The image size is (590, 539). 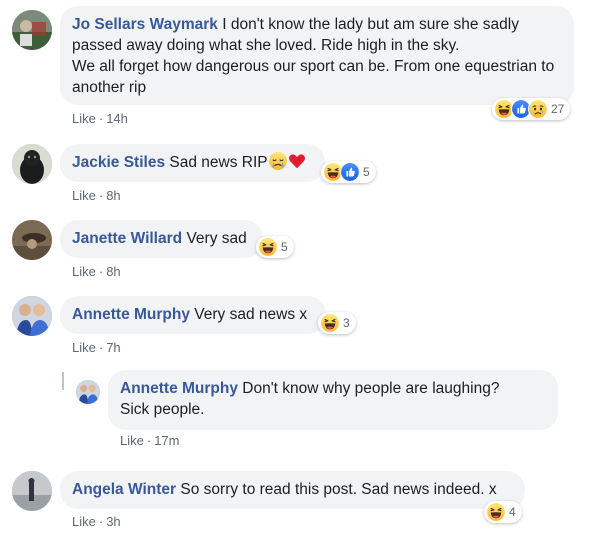 I want to click on comment-bubble: Janette Willard Very sad, so click(x=161, y=239).